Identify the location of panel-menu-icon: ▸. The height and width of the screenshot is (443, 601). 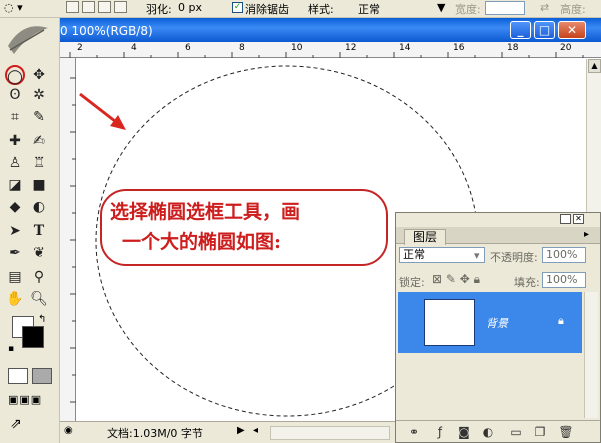
(586, 234).